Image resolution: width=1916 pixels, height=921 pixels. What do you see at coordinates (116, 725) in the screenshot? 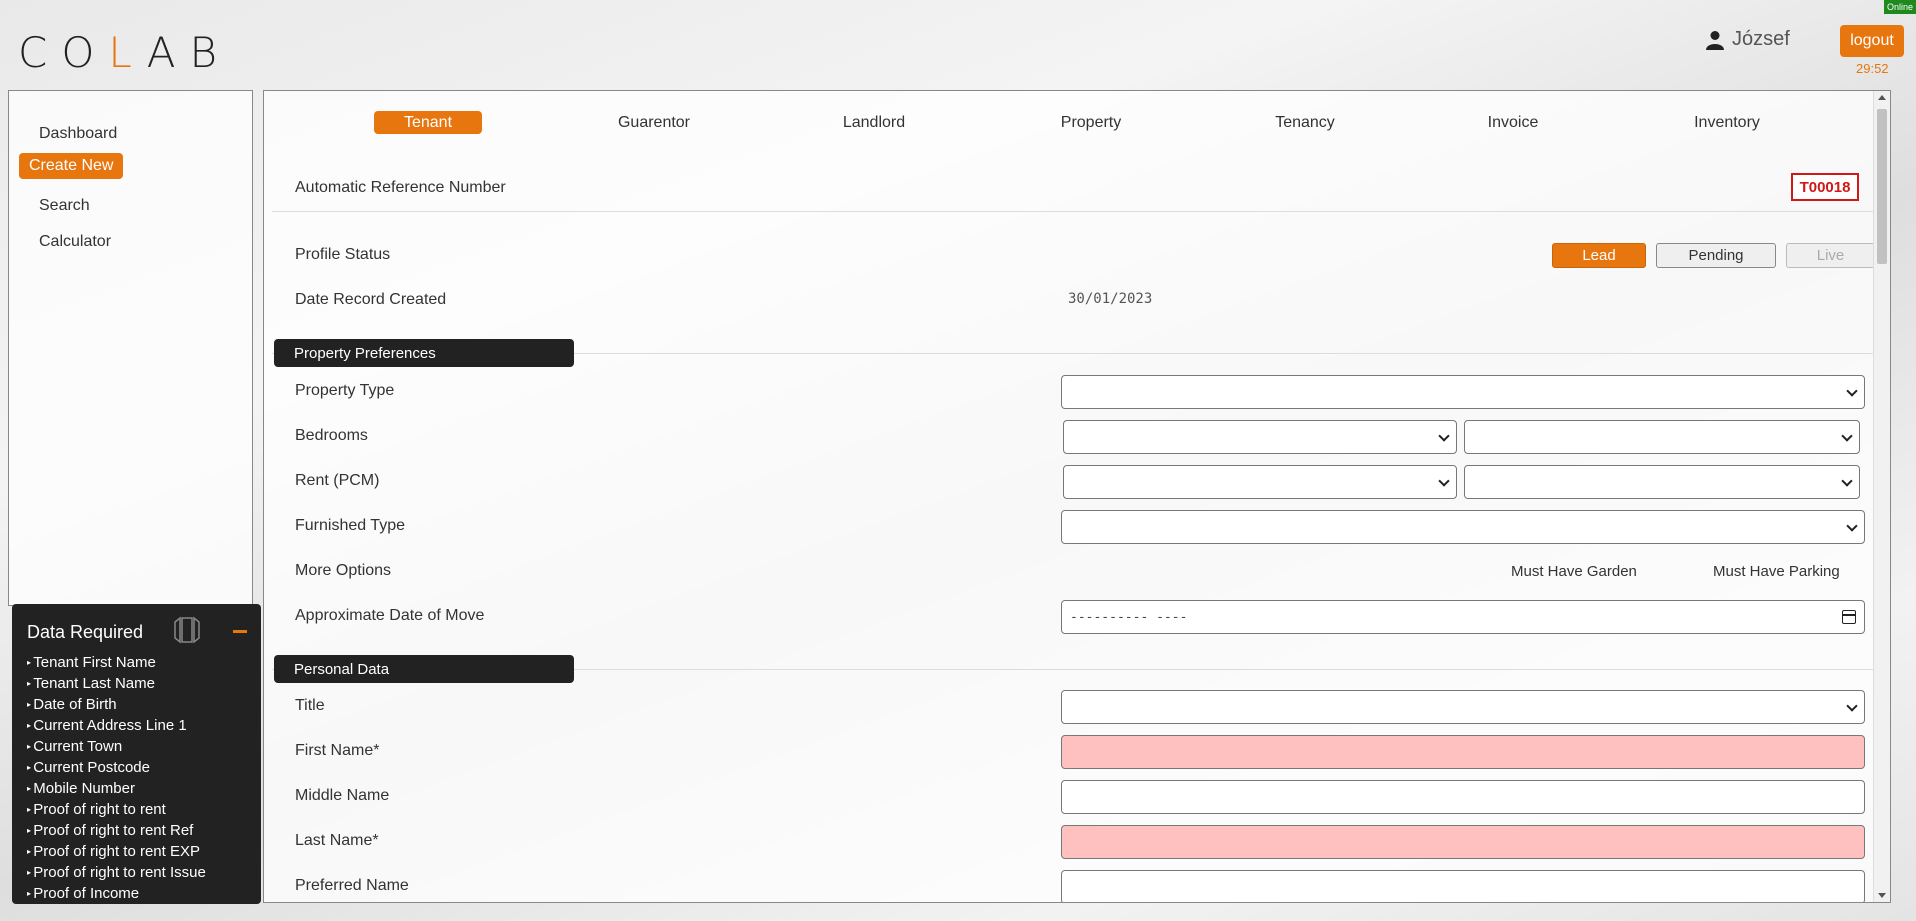
I see `list-item: Current Address Line 1` at bounding box center [116, 725].